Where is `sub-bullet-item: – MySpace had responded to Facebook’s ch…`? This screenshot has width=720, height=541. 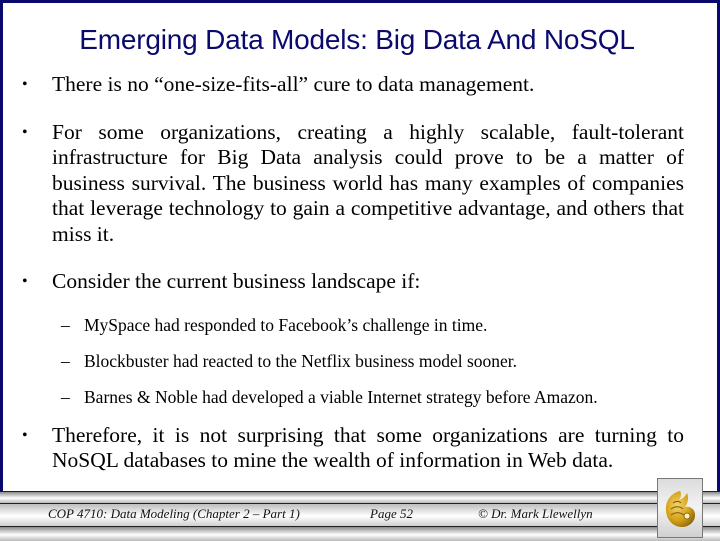
sub-bullet-item: – MySpace had responded to Facebook’s ch… is located at coordinates (353, 325).